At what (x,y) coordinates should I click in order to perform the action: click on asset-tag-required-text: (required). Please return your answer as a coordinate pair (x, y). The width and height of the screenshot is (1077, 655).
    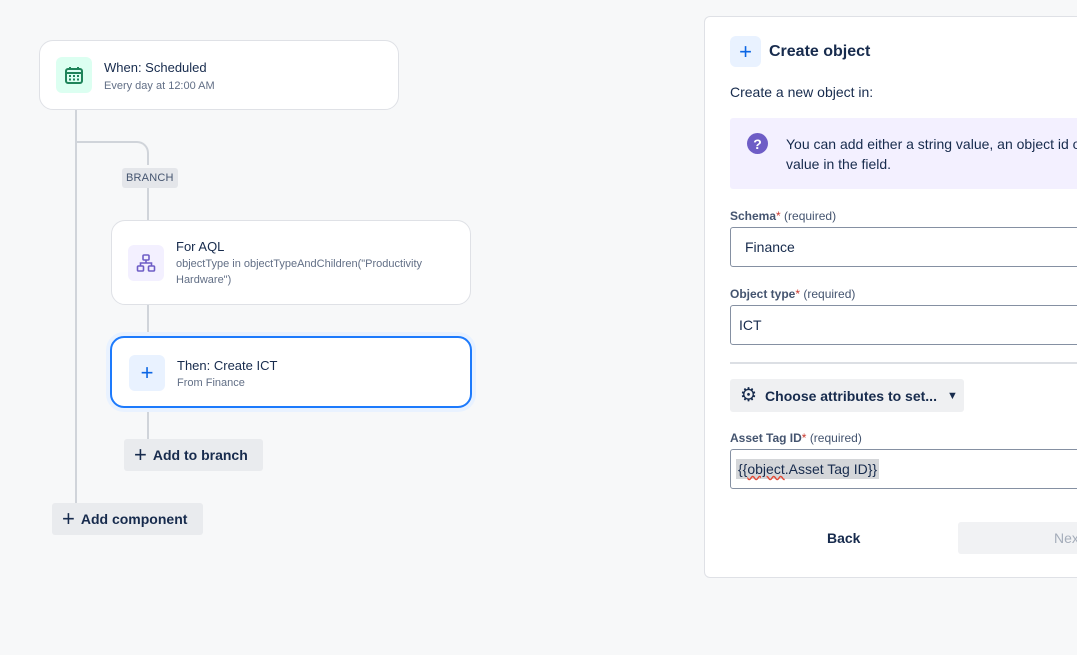
    Looking at the image, I should click on (835, 438).